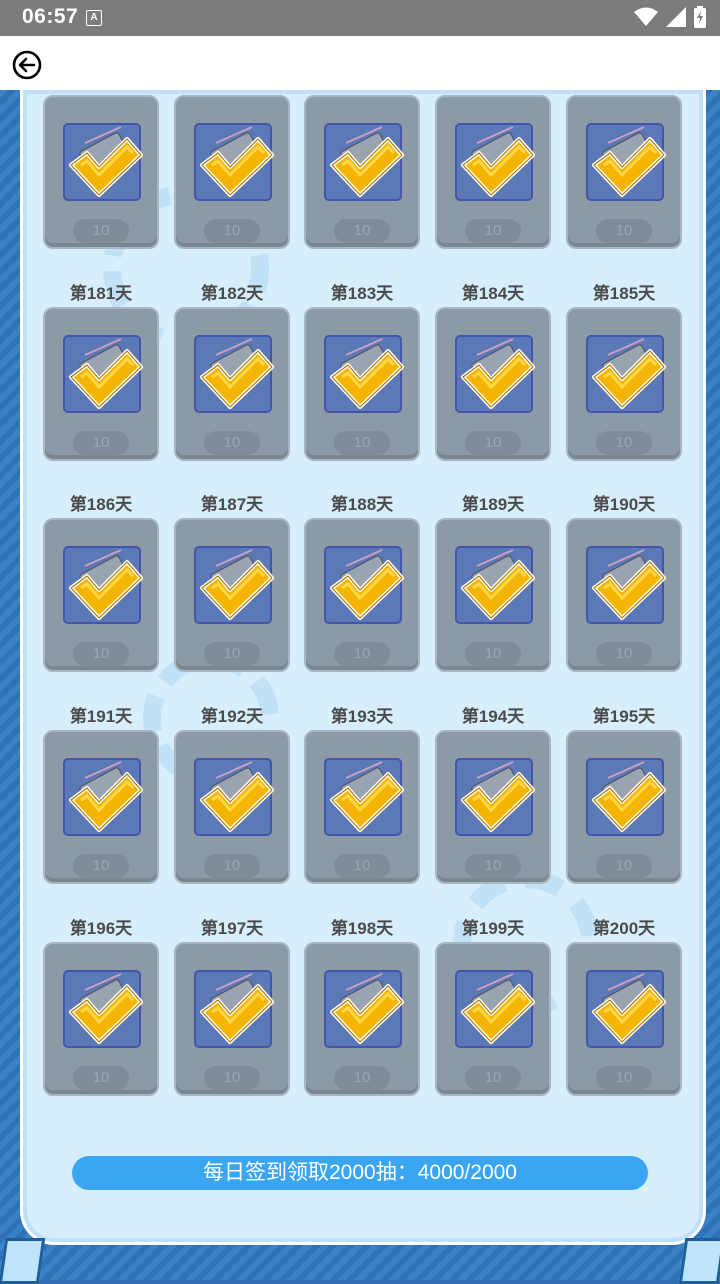 This screenshot has height=1284, width=720. What do you see at coordinates (624, 795) in the screenshot?
I see `signin-day-cell: 第195天 10` at bounding box center [624, 795].